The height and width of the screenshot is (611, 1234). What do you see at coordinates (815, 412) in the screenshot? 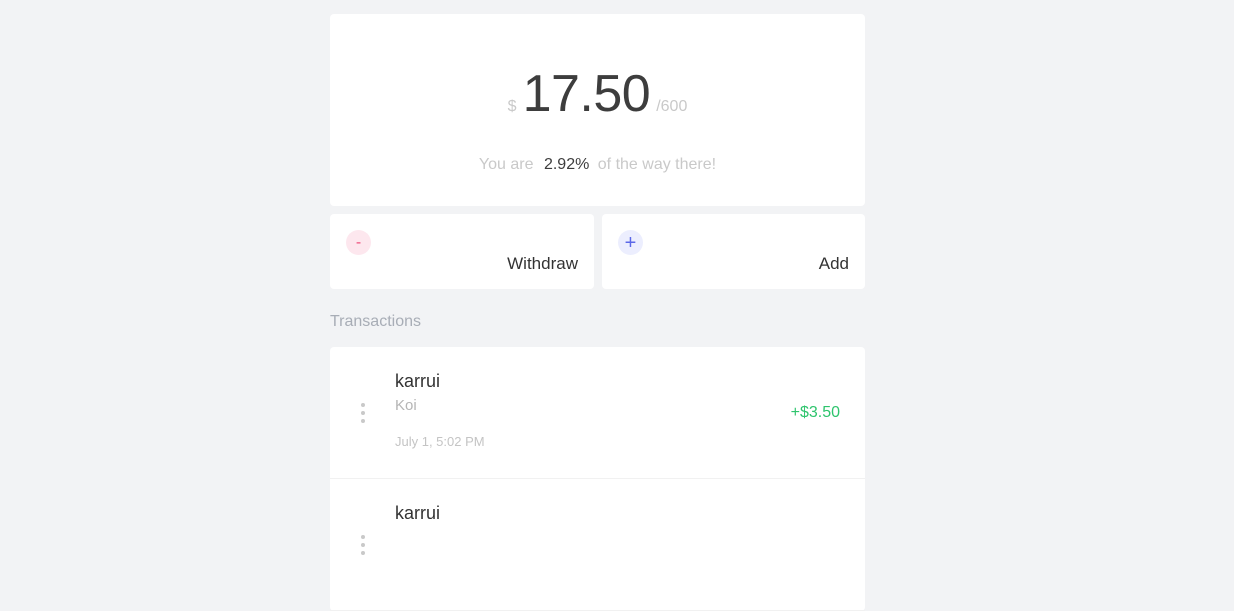
I see `transaction-amount: +$3.50` at bounding box center [815, 412].